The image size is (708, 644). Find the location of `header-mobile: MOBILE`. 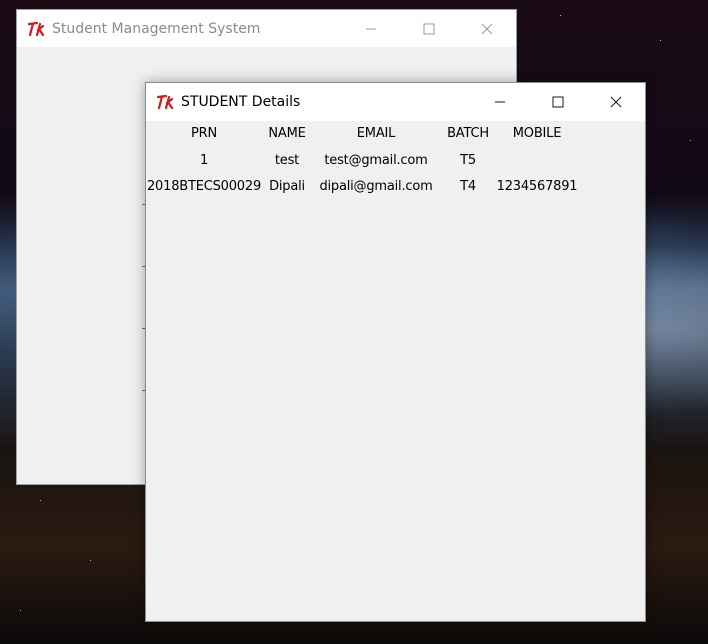

header-mobile: MOBILE is located at coordinates (537, 133).